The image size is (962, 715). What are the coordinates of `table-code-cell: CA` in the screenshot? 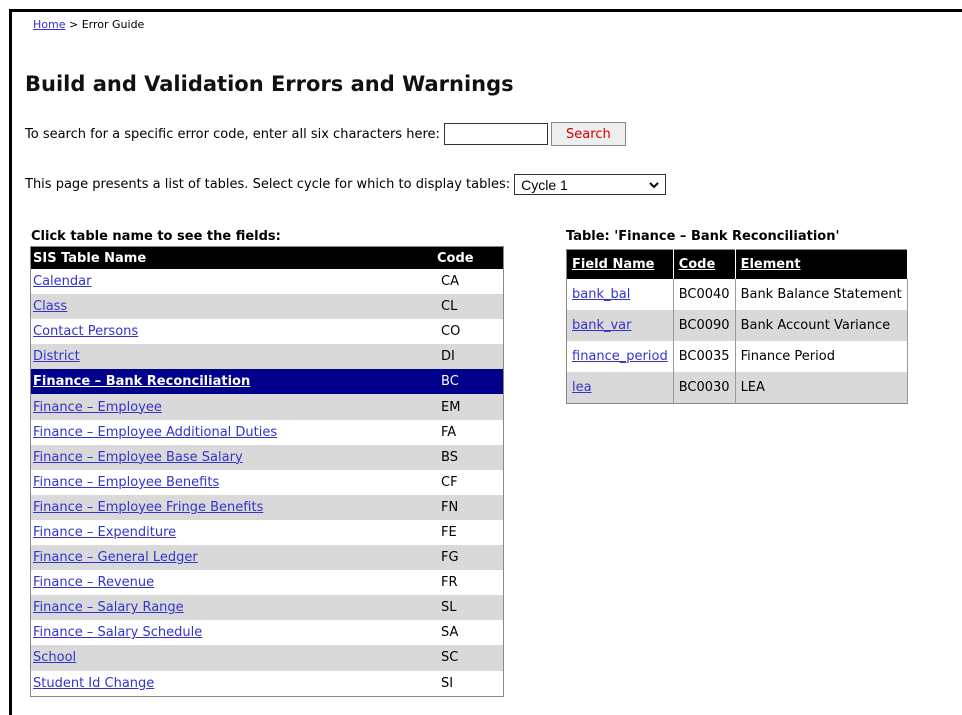 It's located at (469, 282).